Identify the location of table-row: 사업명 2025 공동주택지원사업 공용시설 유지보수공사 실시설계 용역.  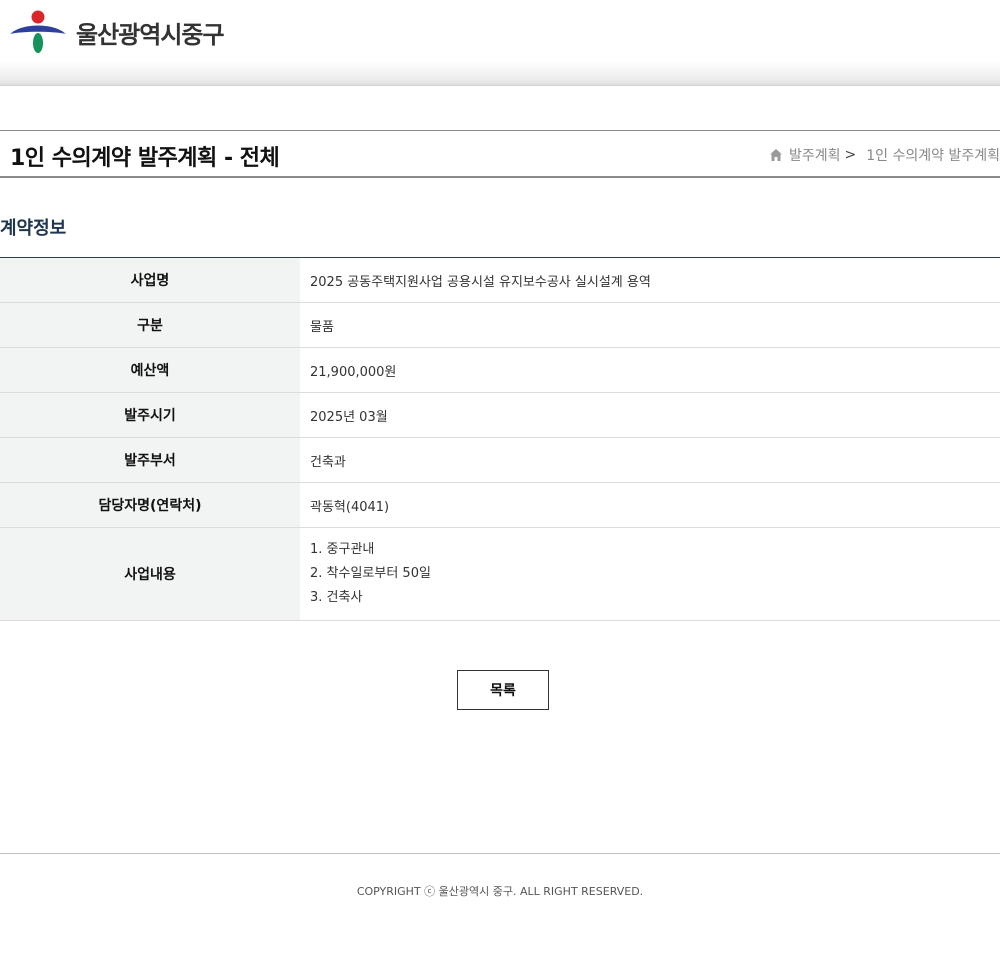
(500, 280).